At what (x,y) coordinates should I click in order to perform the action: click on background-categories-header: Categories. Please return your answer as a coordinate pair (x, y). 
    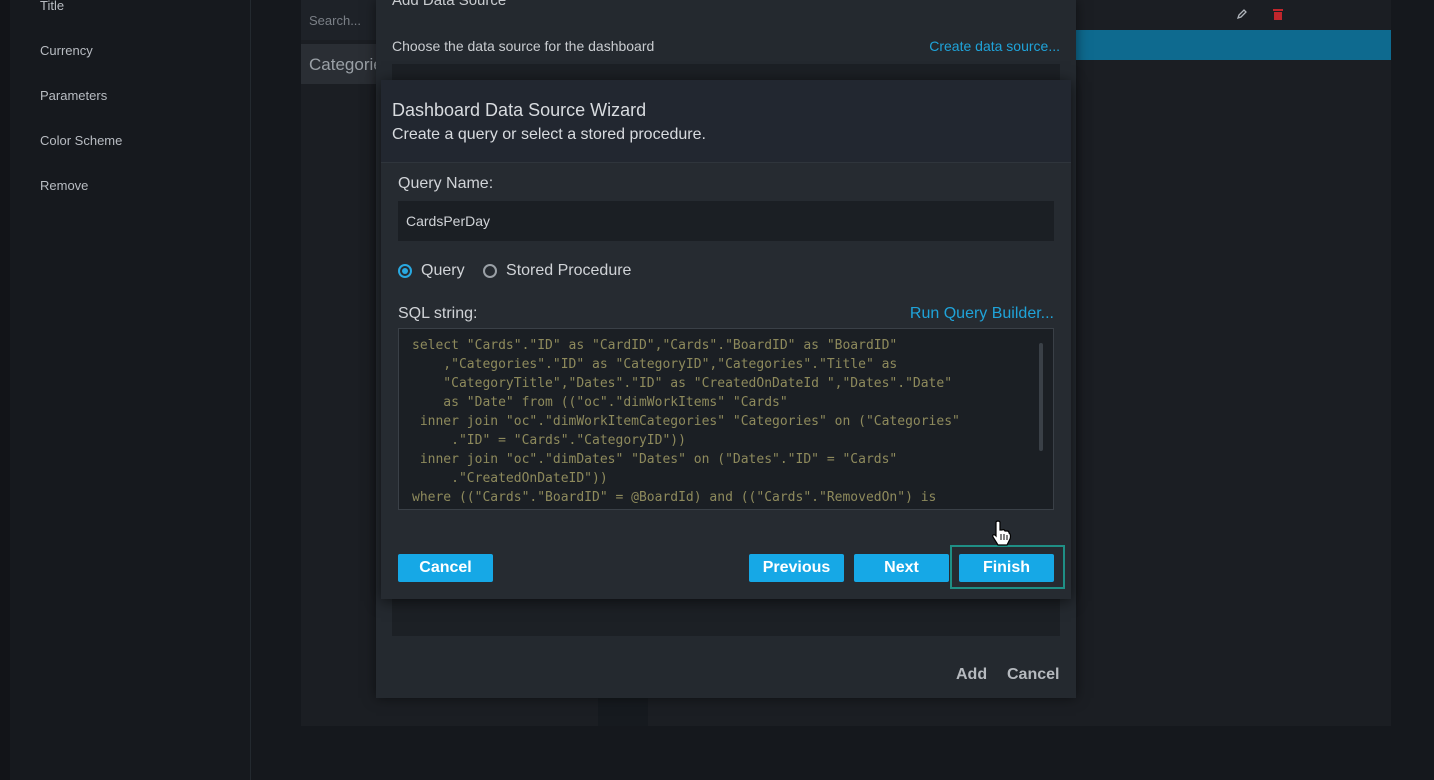
    Looking at the image, I should click on (341, 64).